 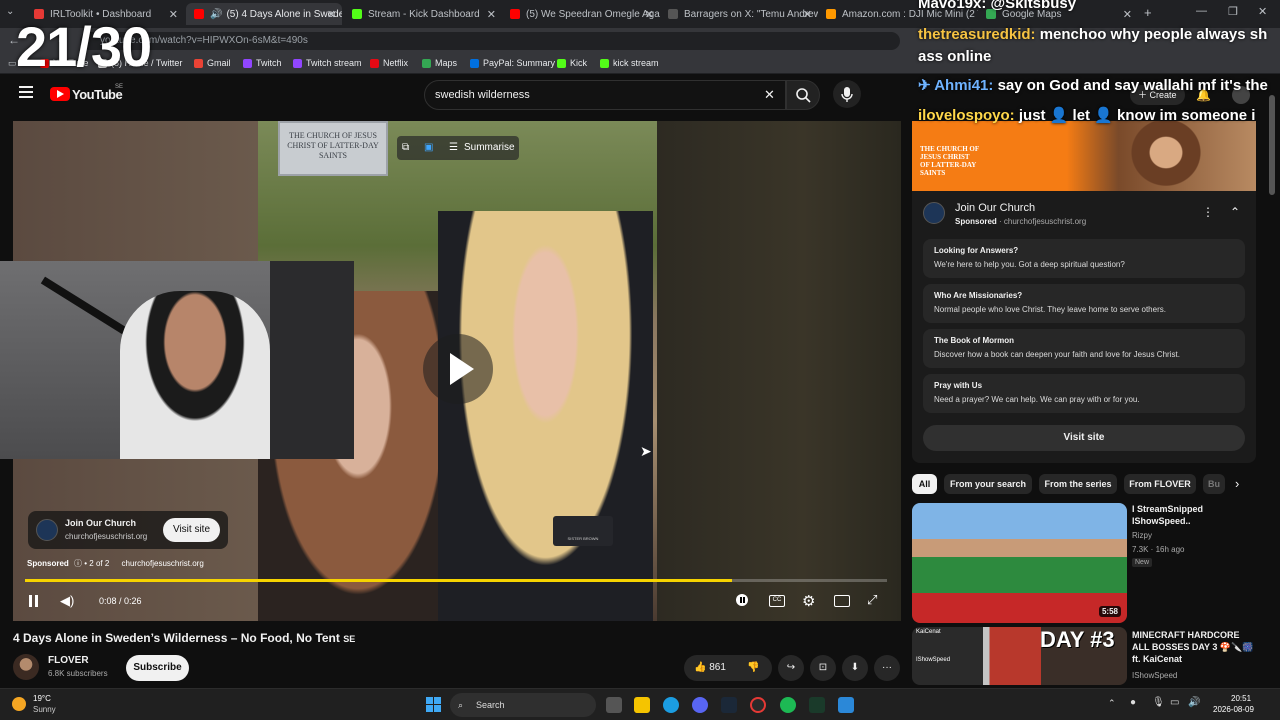 I want to click on recommendation-thumbnail: 5:58, so click(x=1019, y=563).